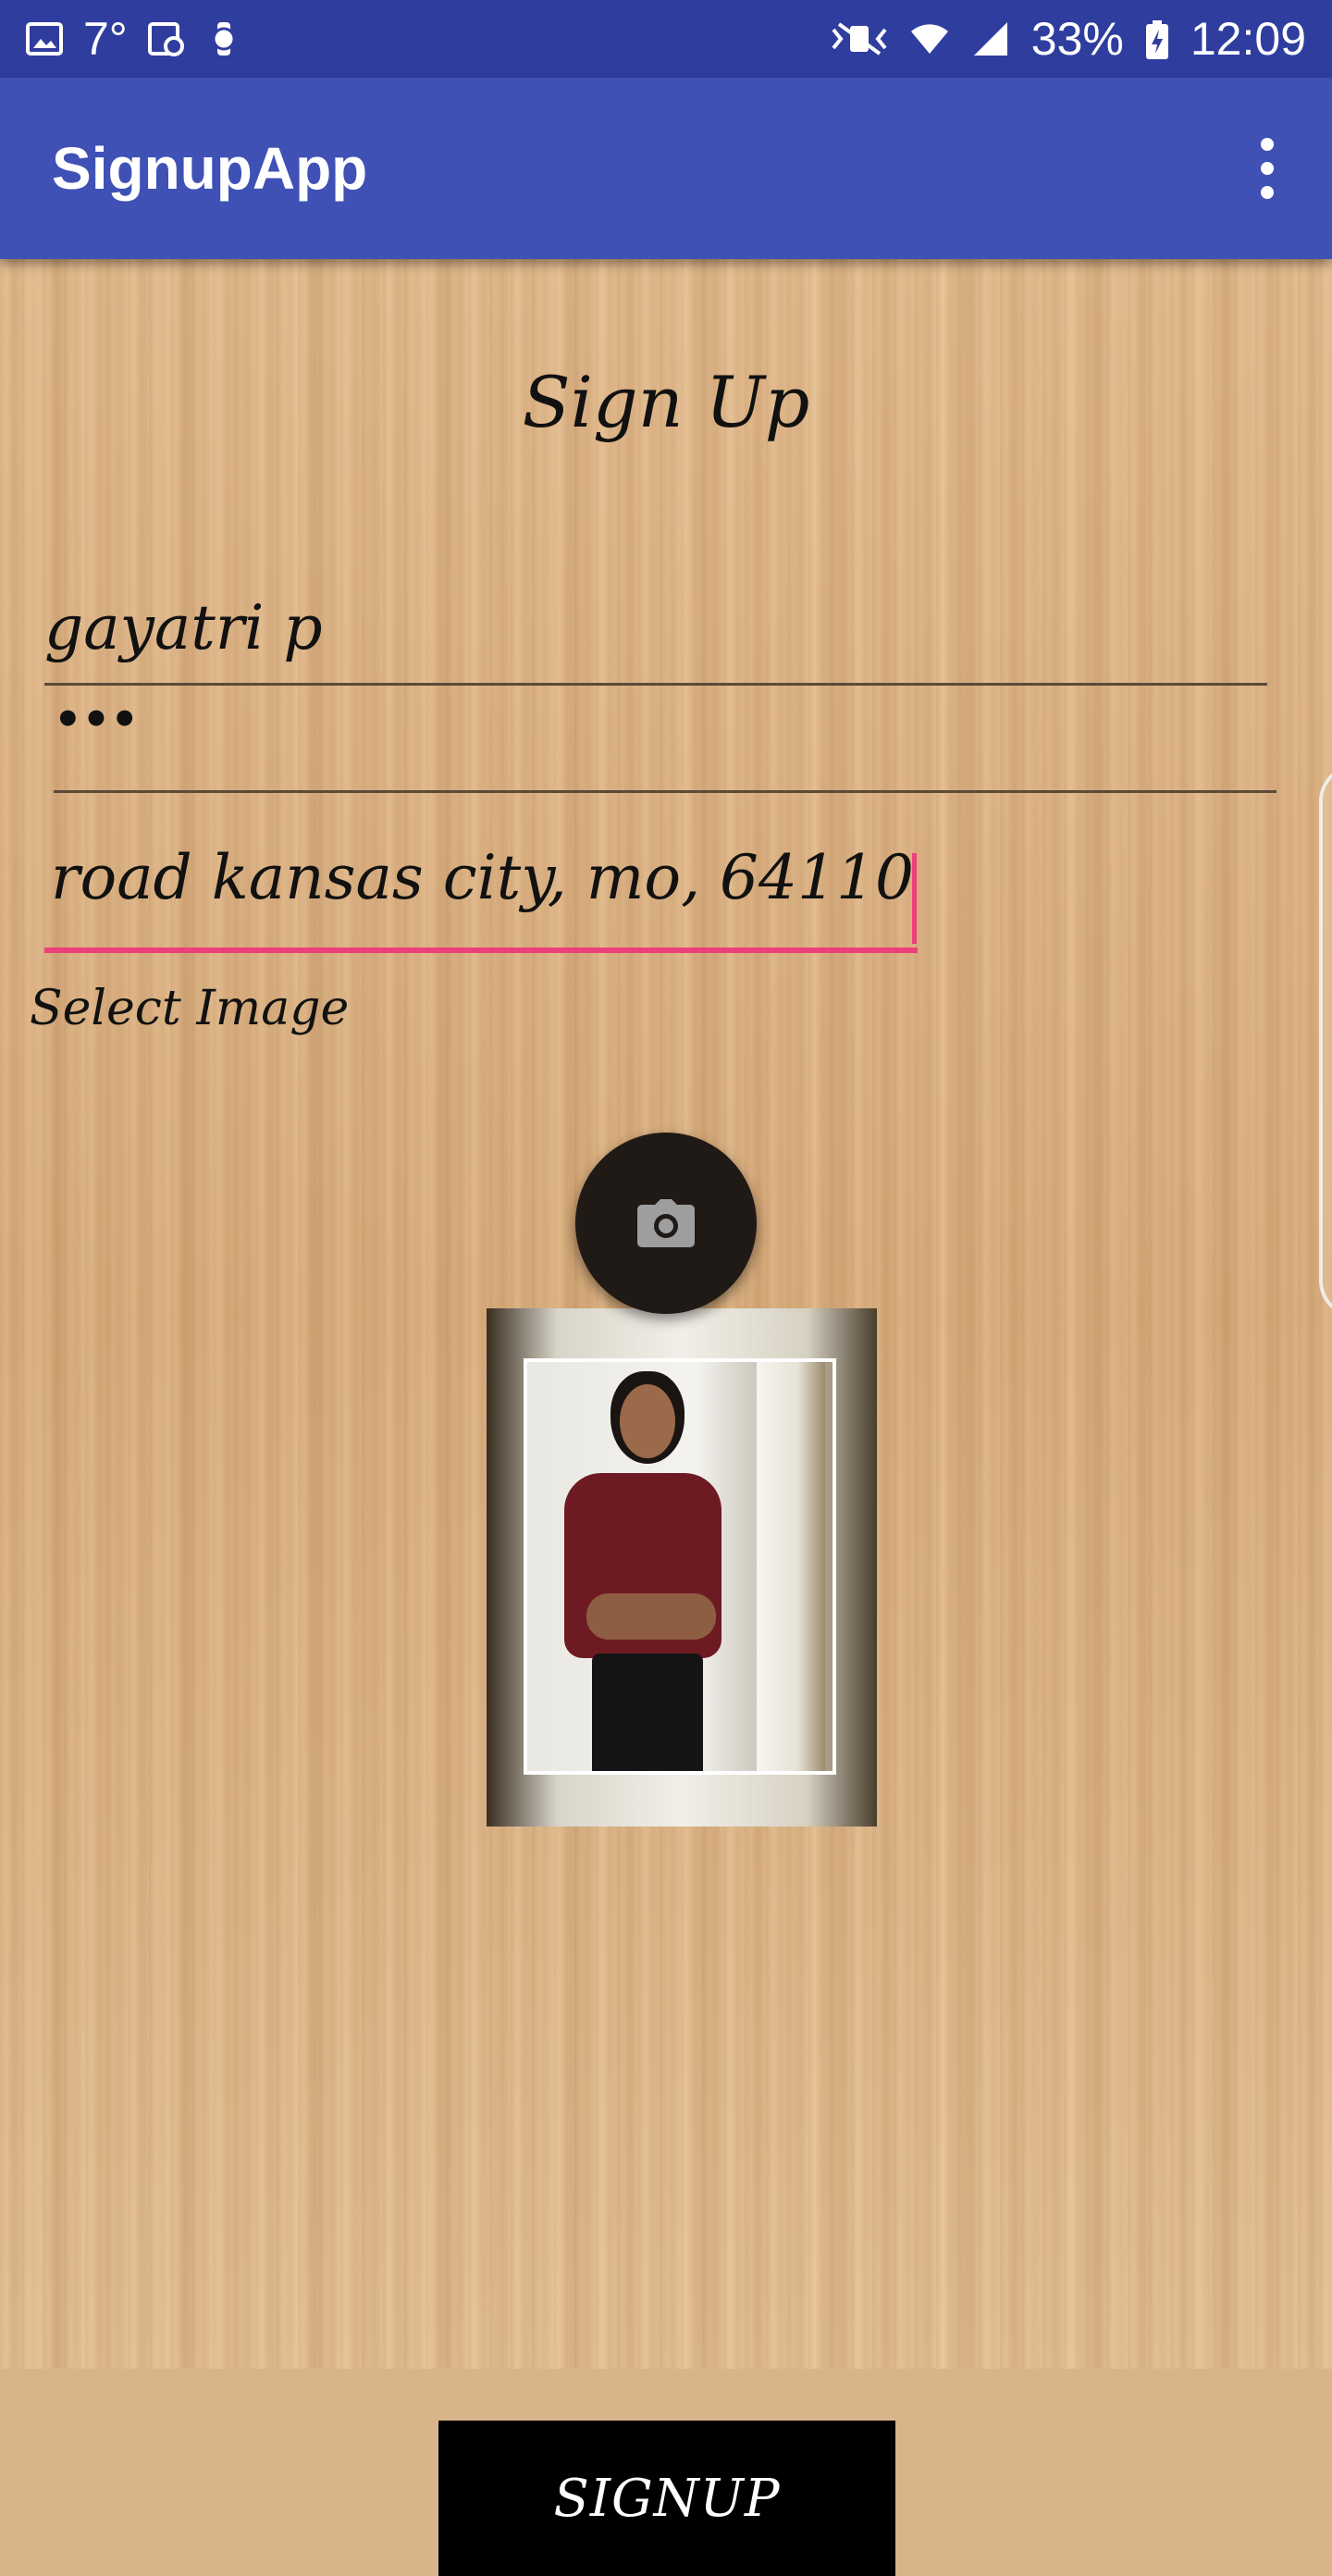 Image resolution: width=1332 pixels, height=2576 pixels. I want to click on name-field-underline, so click(655, 685).